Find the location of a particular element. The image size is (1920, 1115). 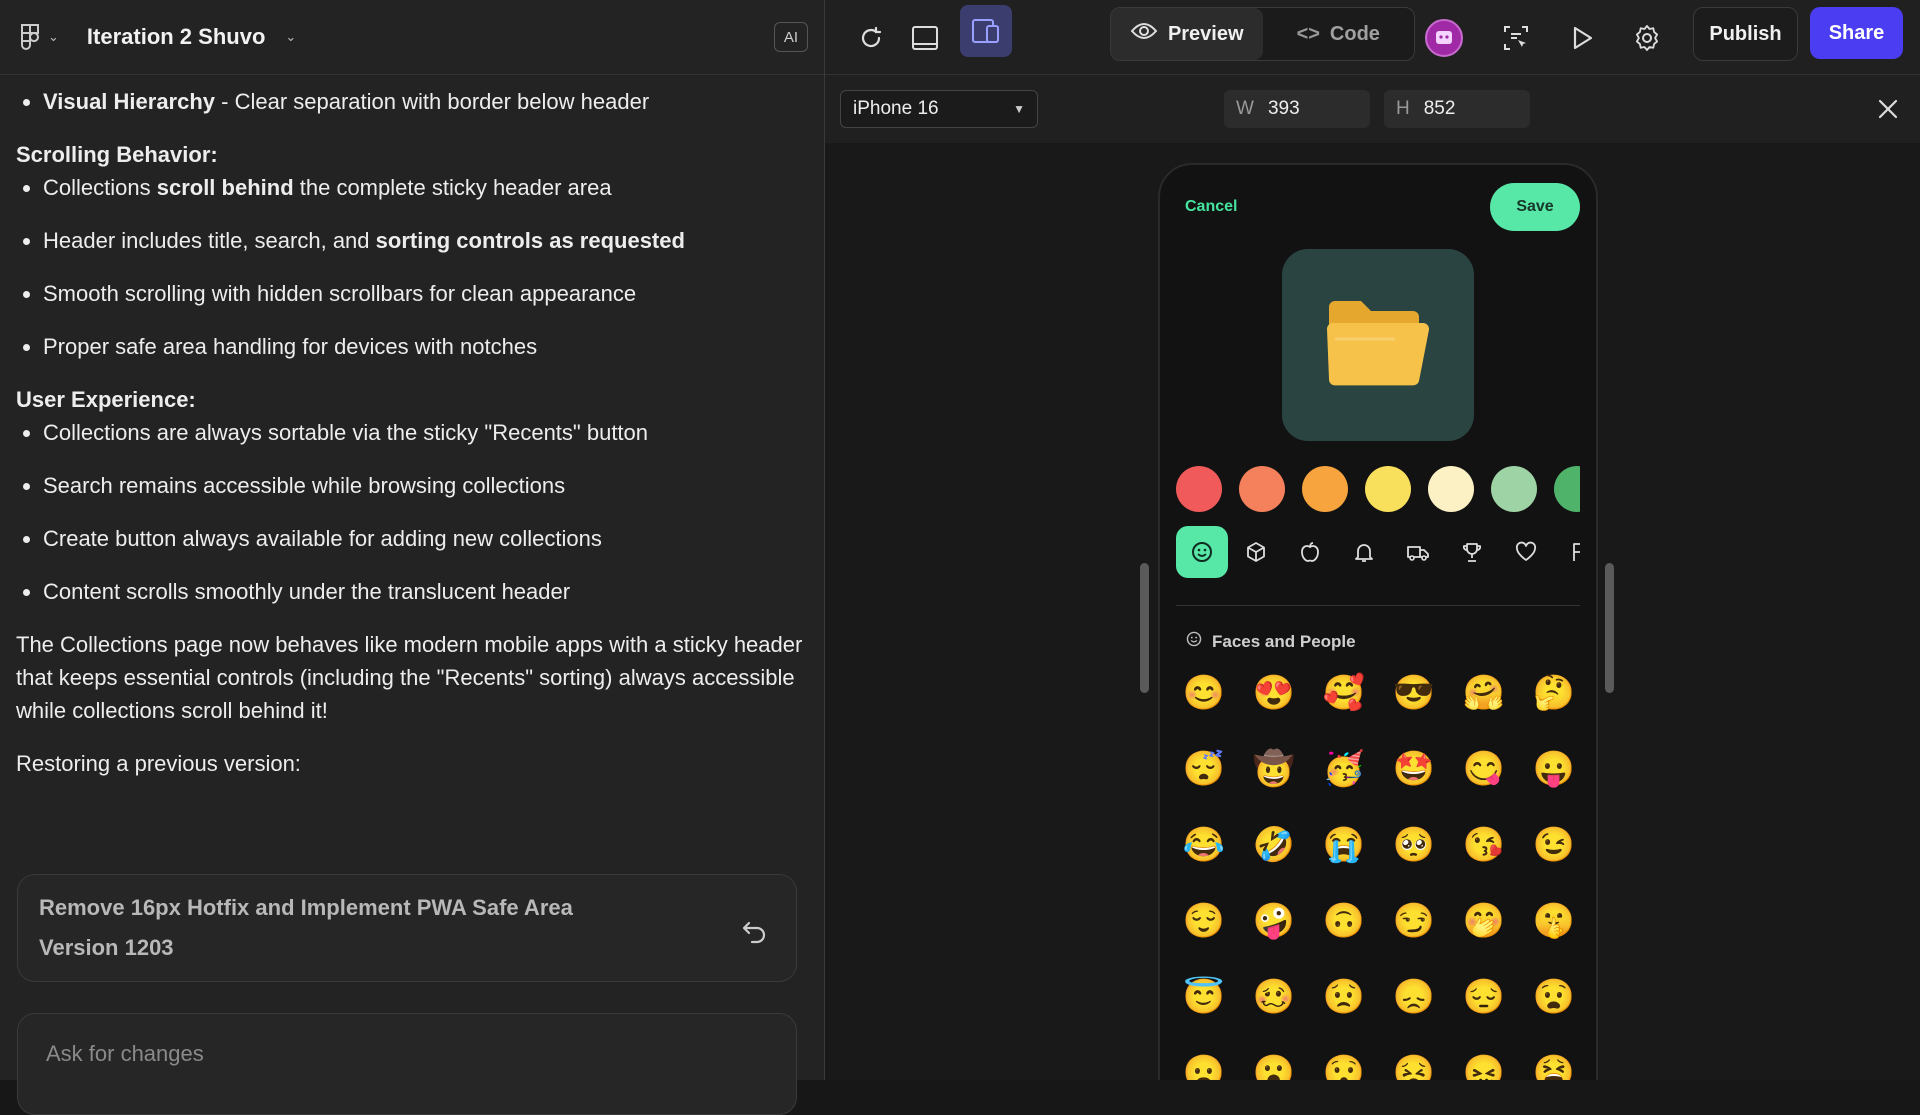

responsive-view-icon is located at coordinates (986, 31).